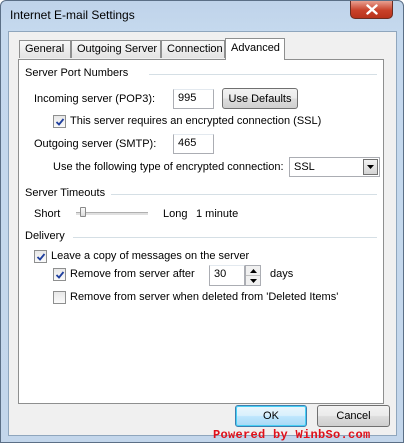 This screenshot has width=404, height=443. Describe the element at coordinates (217, 214) in the screenshot. I see `timeout-value-label: 1 minute` at that location.